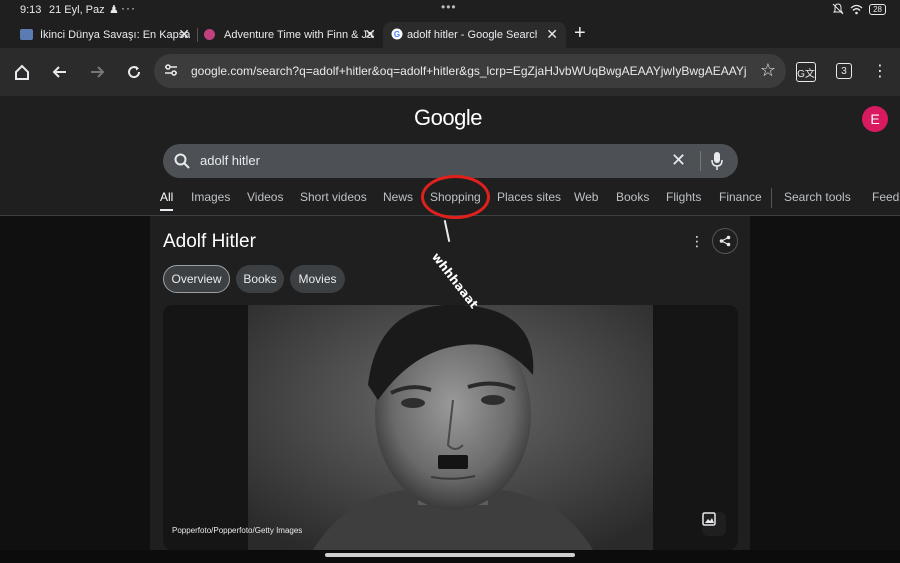  Describe the element at coordinates (75, 389) in the screenshot. I see `left-gutter` at that location.